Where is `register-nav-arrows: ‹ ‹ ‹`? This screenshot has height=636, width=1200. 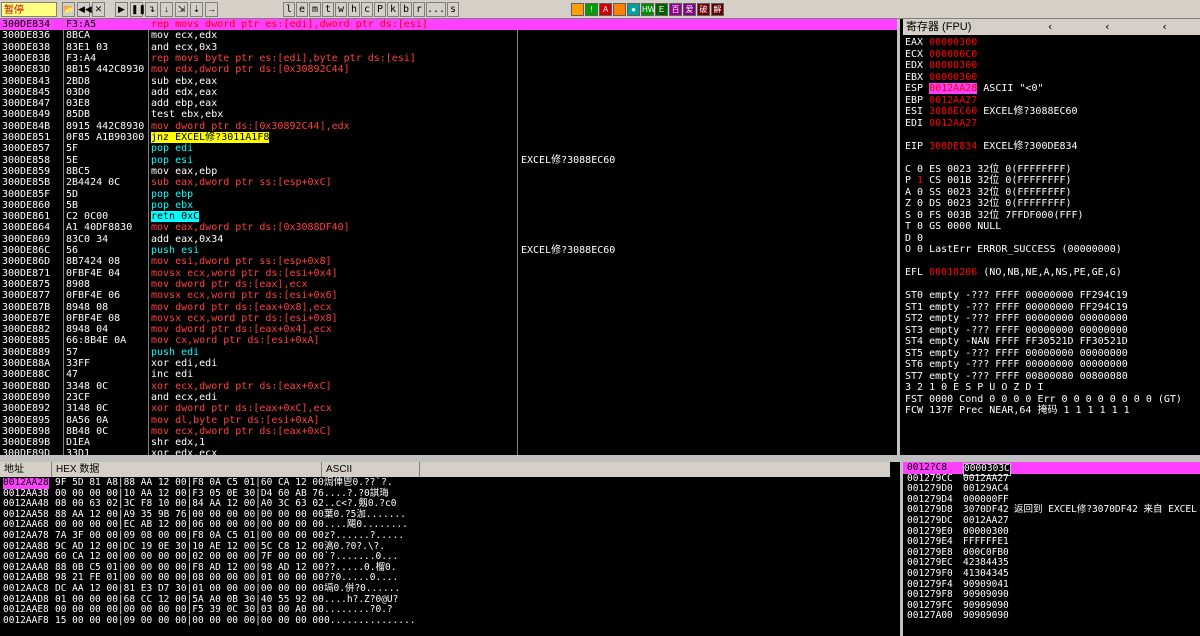 register-nav-arrows: ‹ ‹ ‹ is located at coordinates (1118, 27).